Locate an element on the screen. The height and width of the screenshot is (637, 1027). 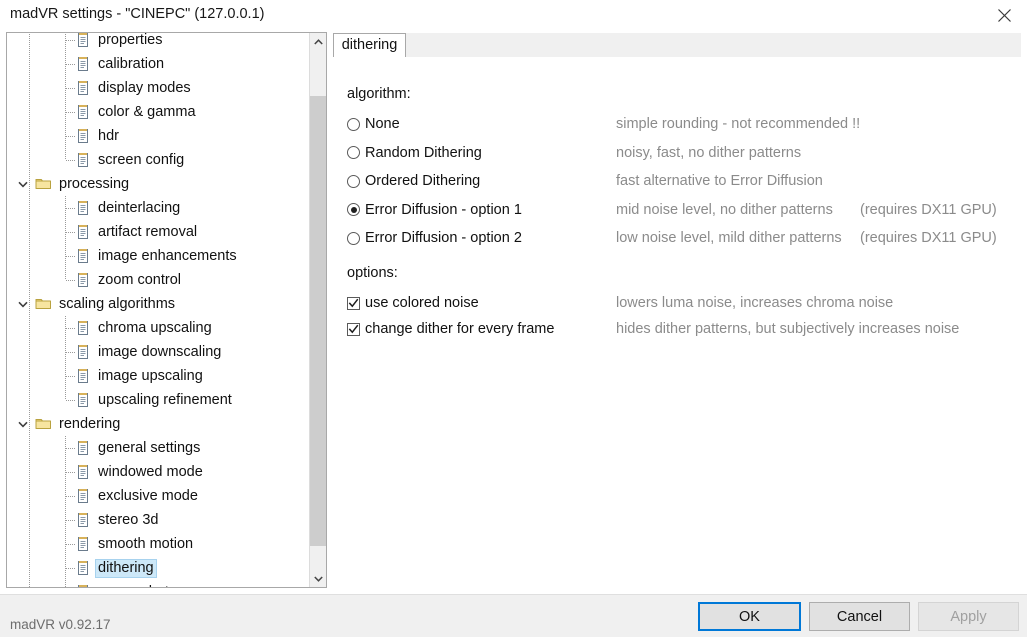
close-button is located at coordinates (1004, 15).